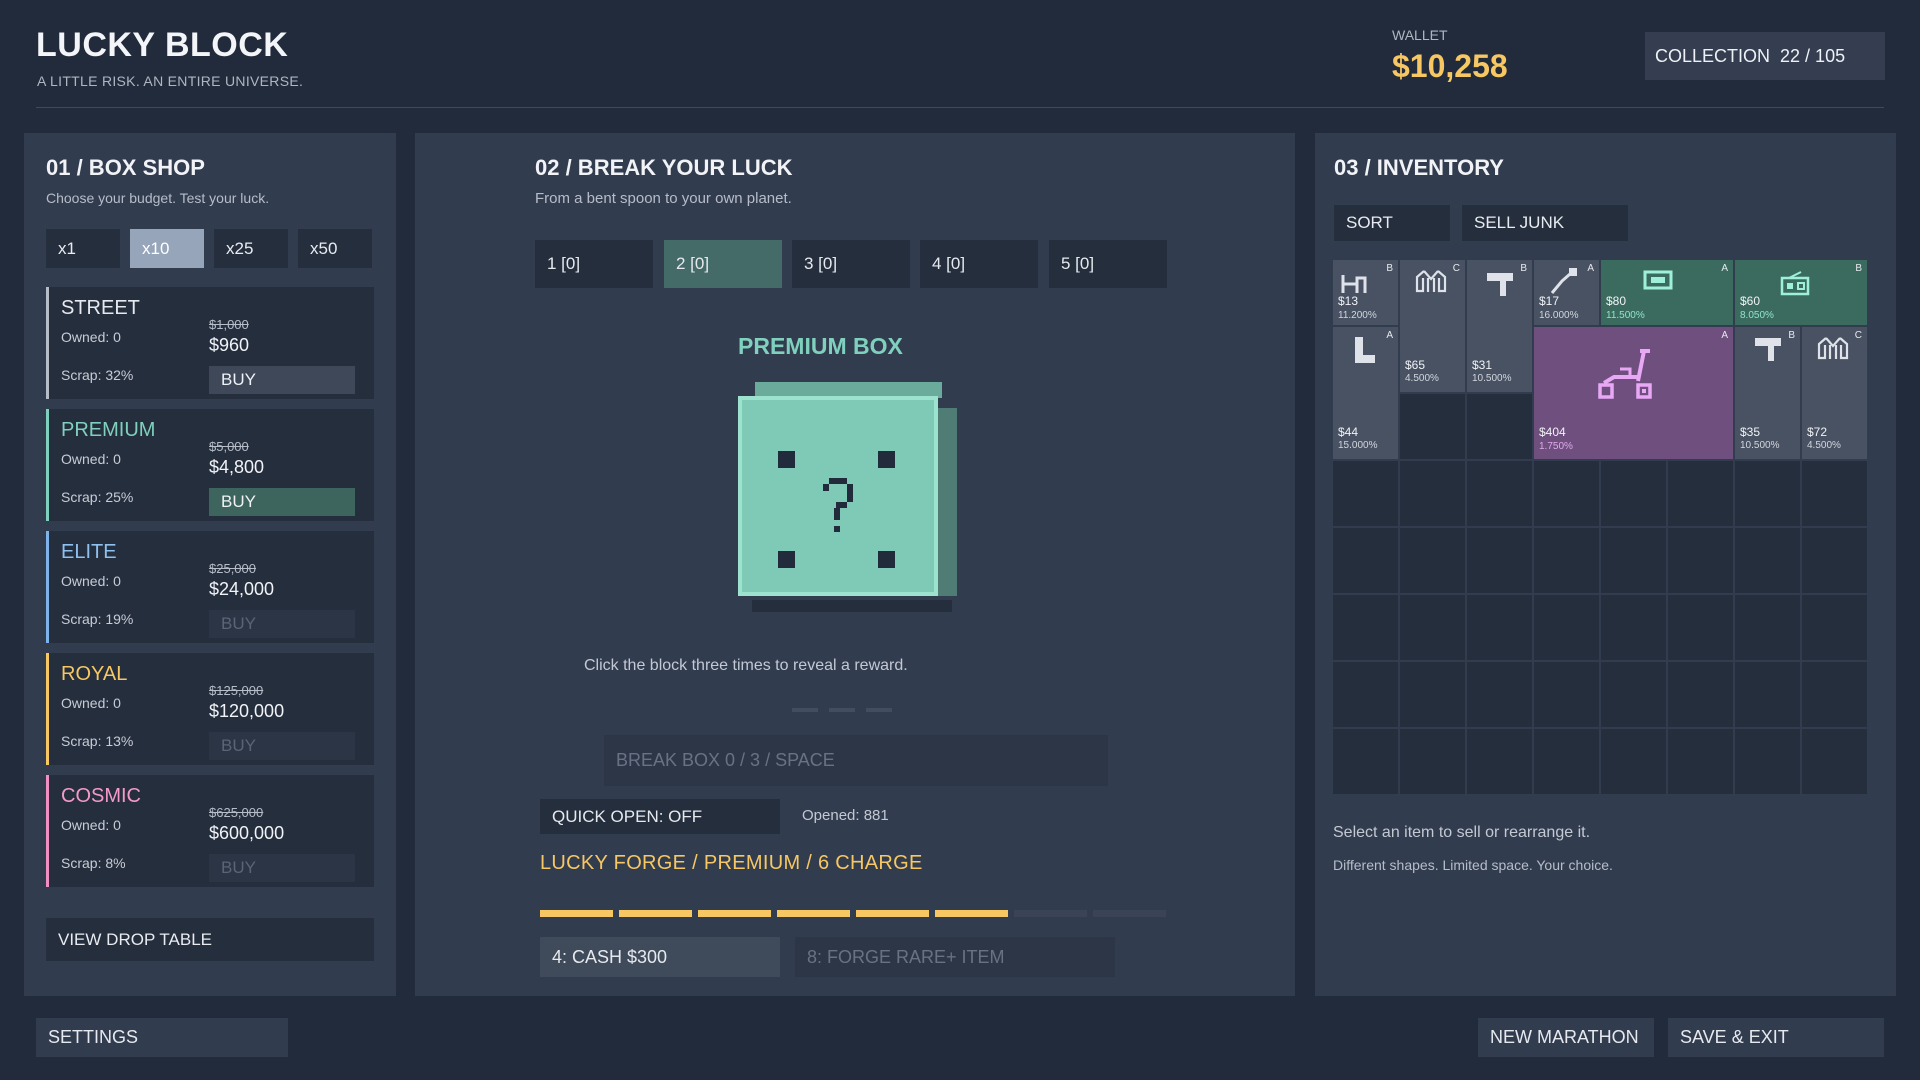 This screenshot has width=1920, height=1080. What do you see at coordinates (232, 568) in the screenshot?
I see `box-old-price: $25,000` at bounding box center [232, 568].